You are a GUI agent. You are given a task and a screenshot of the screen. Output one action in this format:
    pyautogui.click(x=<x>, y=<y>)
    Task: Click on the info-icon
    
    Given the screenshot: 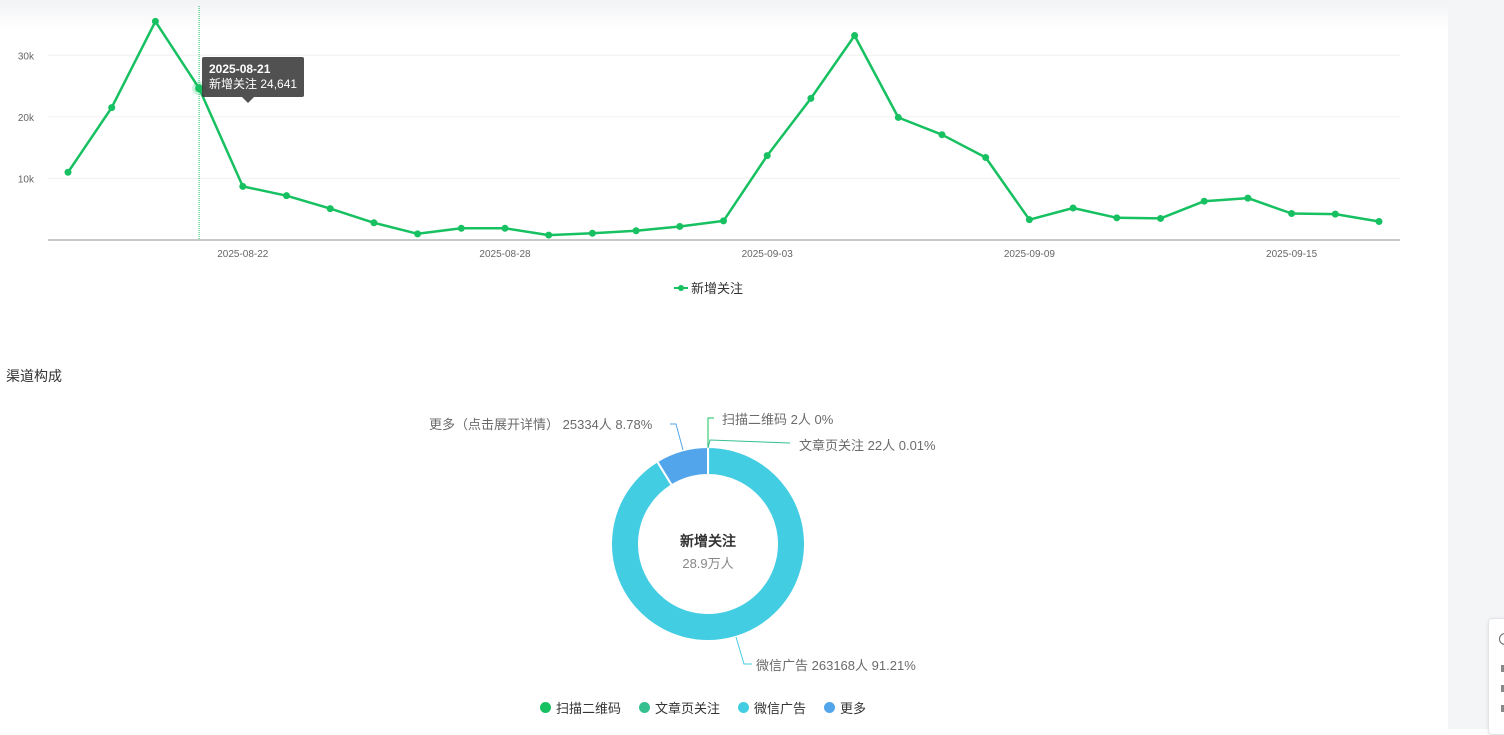 What is the action you would take?
    pyautogui.click(x=1501, y=639)
    